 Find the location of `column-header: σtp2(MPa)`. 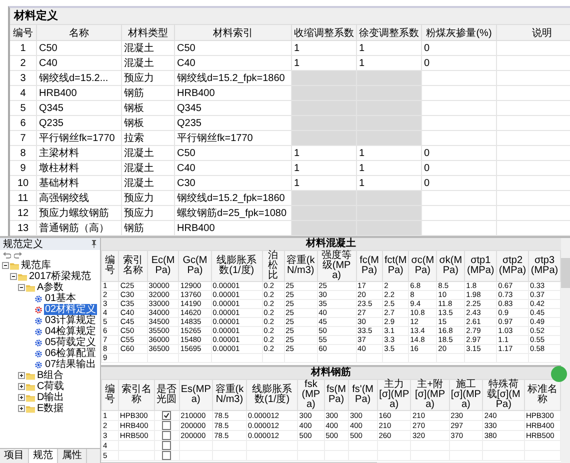

column-header: σtp2(MPa) is located at coordinates (512, 266).